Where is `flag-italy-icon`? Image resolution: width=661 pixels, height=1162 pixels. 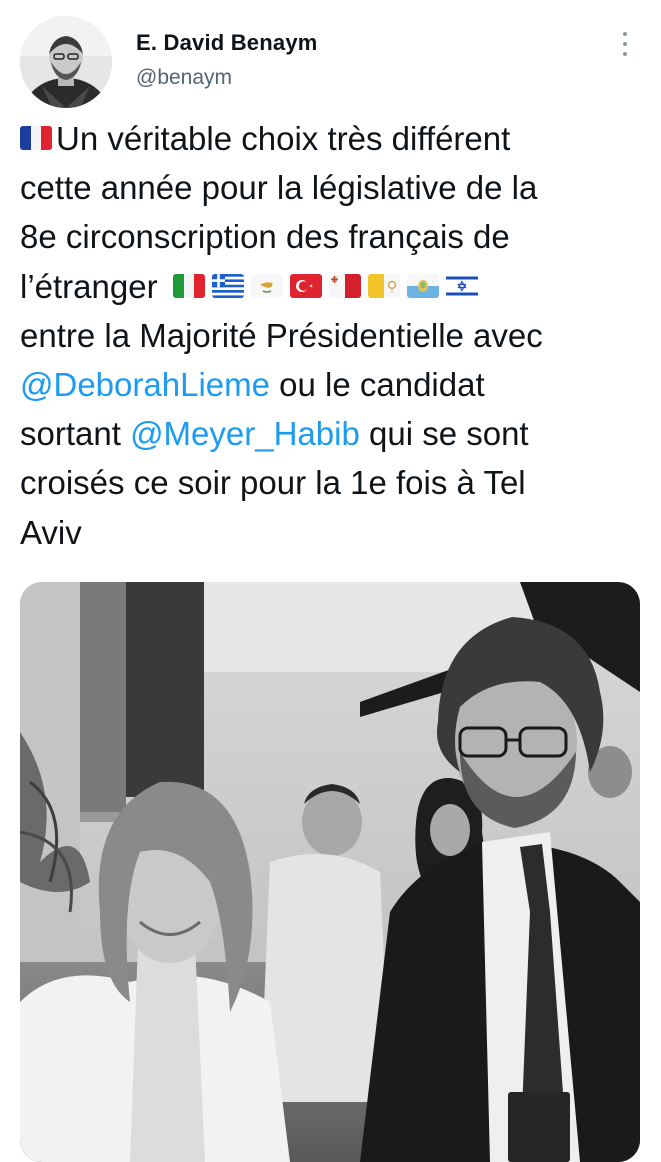 flag-italy-icon is located at coordinates (188, 285).